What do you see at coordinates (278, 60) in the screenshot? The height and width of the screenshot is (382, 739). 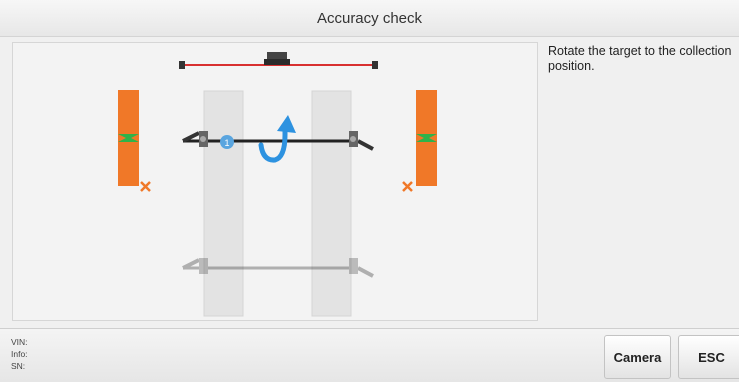 I see `camera-beam` at bounding box center [278, 60].